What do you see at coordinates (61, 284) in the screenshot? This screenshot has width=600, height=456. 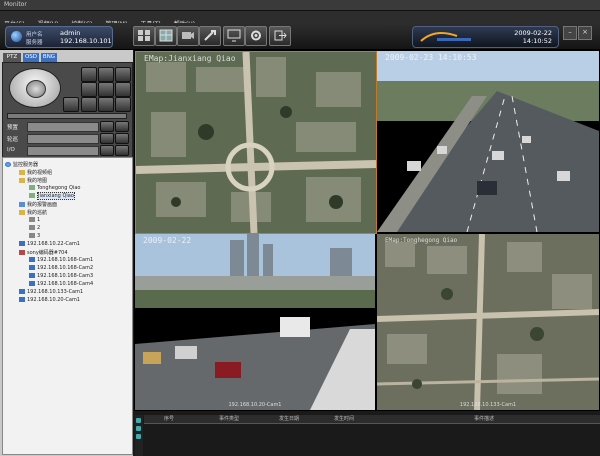 I see `tree-item: 192.168.10.168-Cam4` at bounding box center [61, 284].